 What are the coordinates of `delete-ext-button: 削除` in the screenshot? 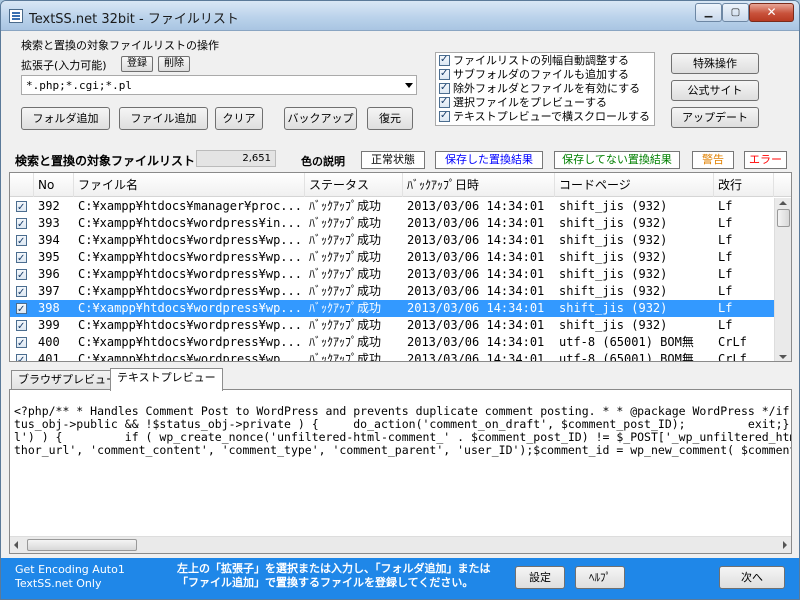 It's located at (174, 64).